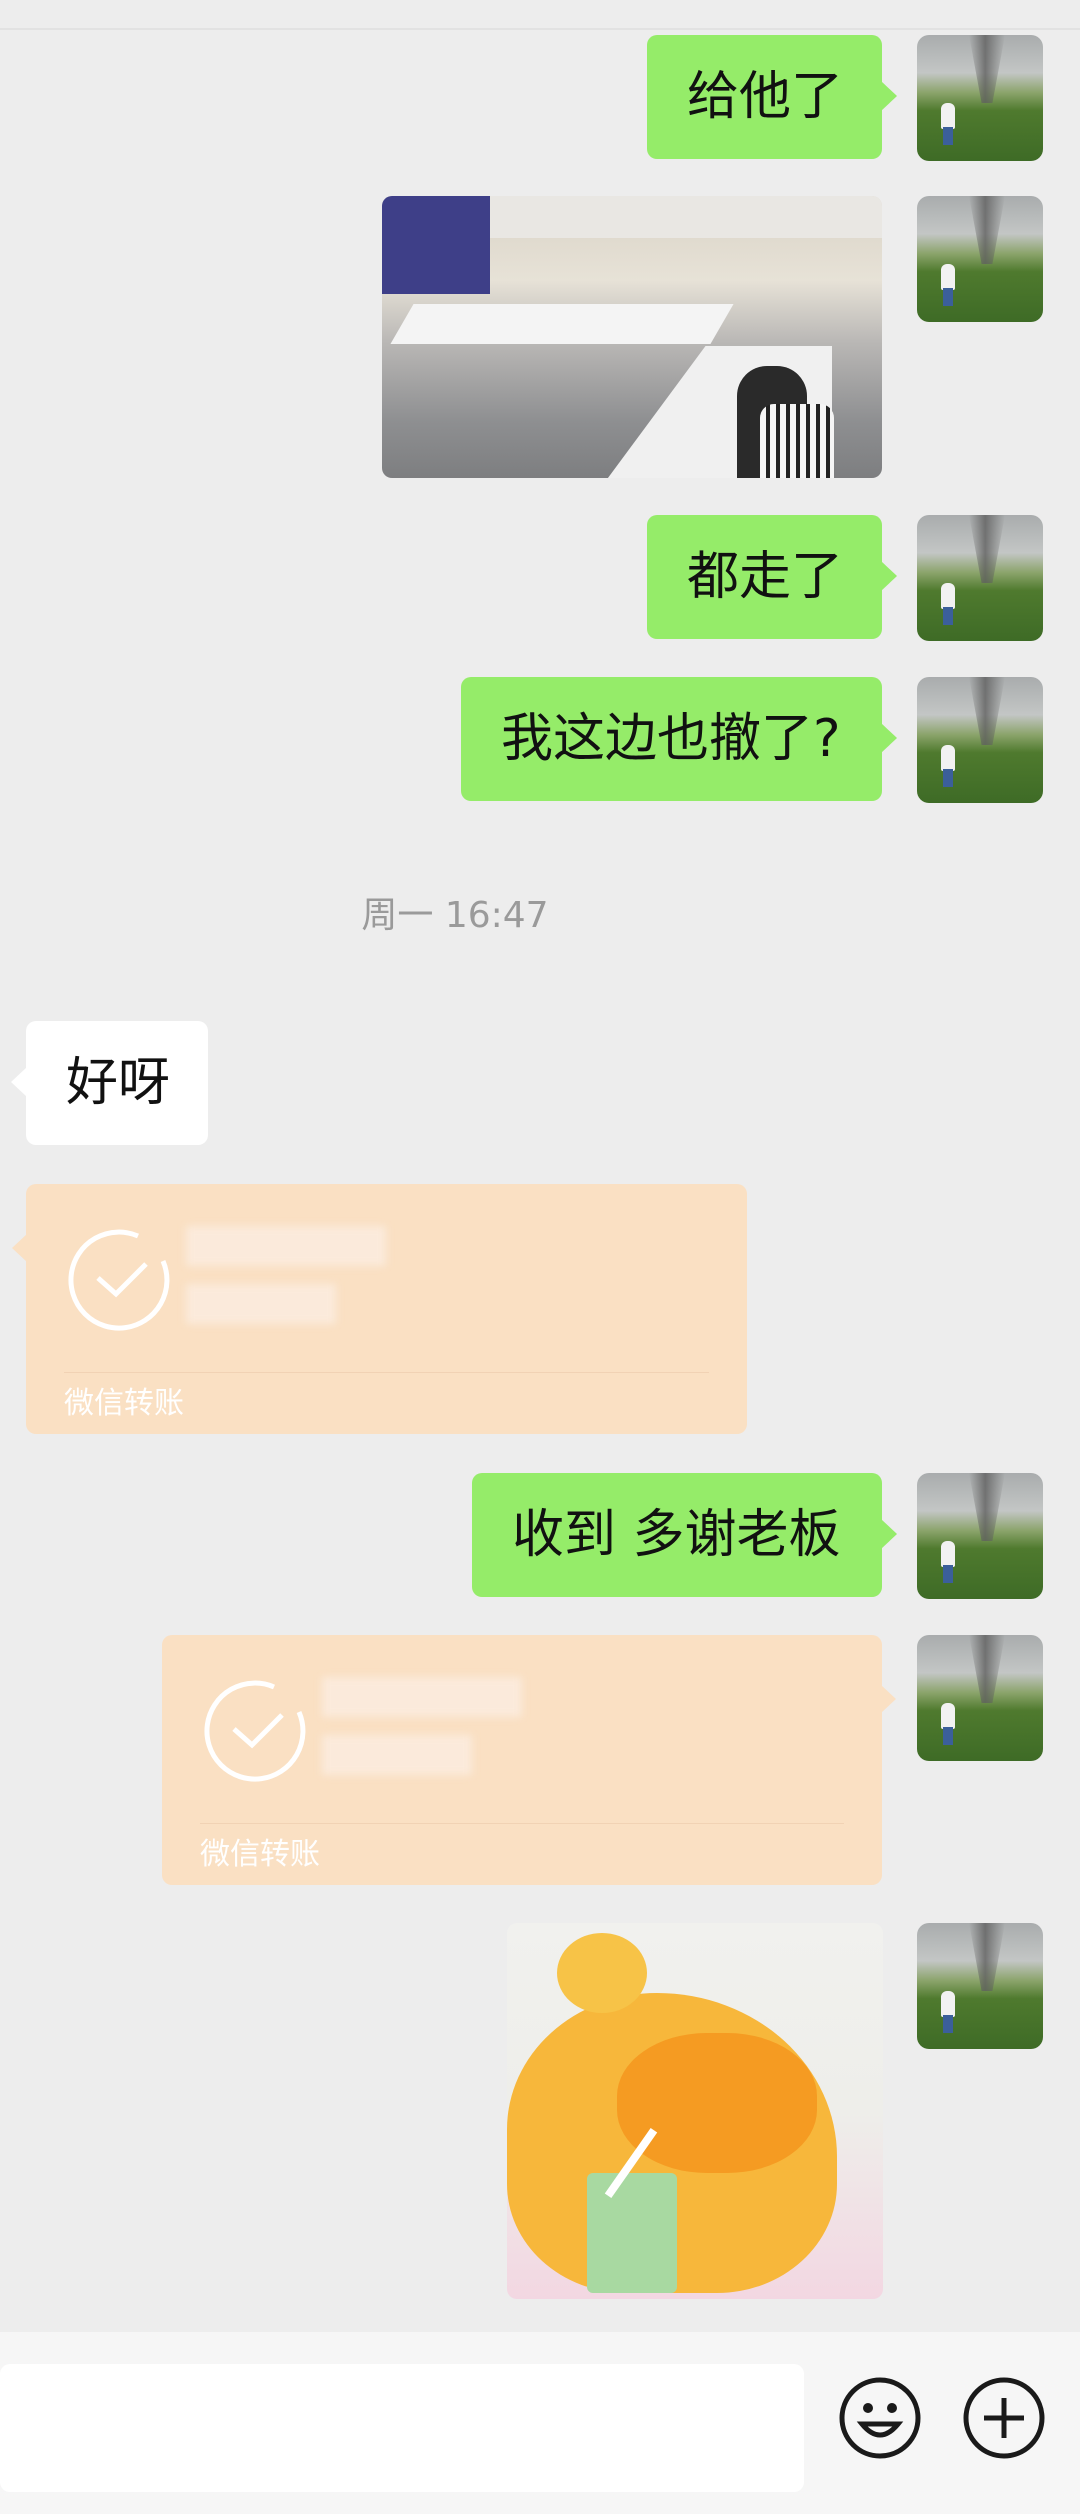  What do you see at coordinates (455, 915) in the screenshot?
I see `timestamp: 周一 16:47` at bounding box center [455, 915].